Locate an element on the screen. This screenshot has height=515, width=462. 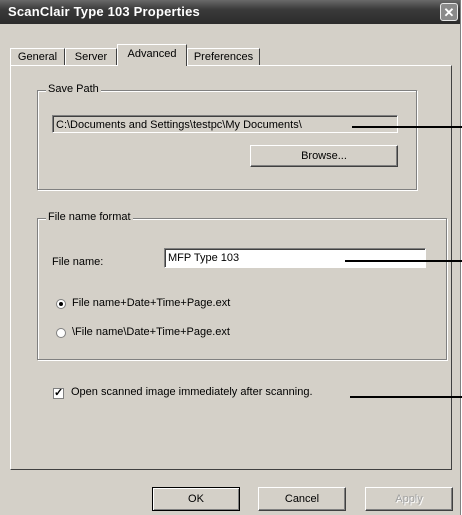
window-title: ScanClair Type 103 Properties is located at coordinates (104, 11).